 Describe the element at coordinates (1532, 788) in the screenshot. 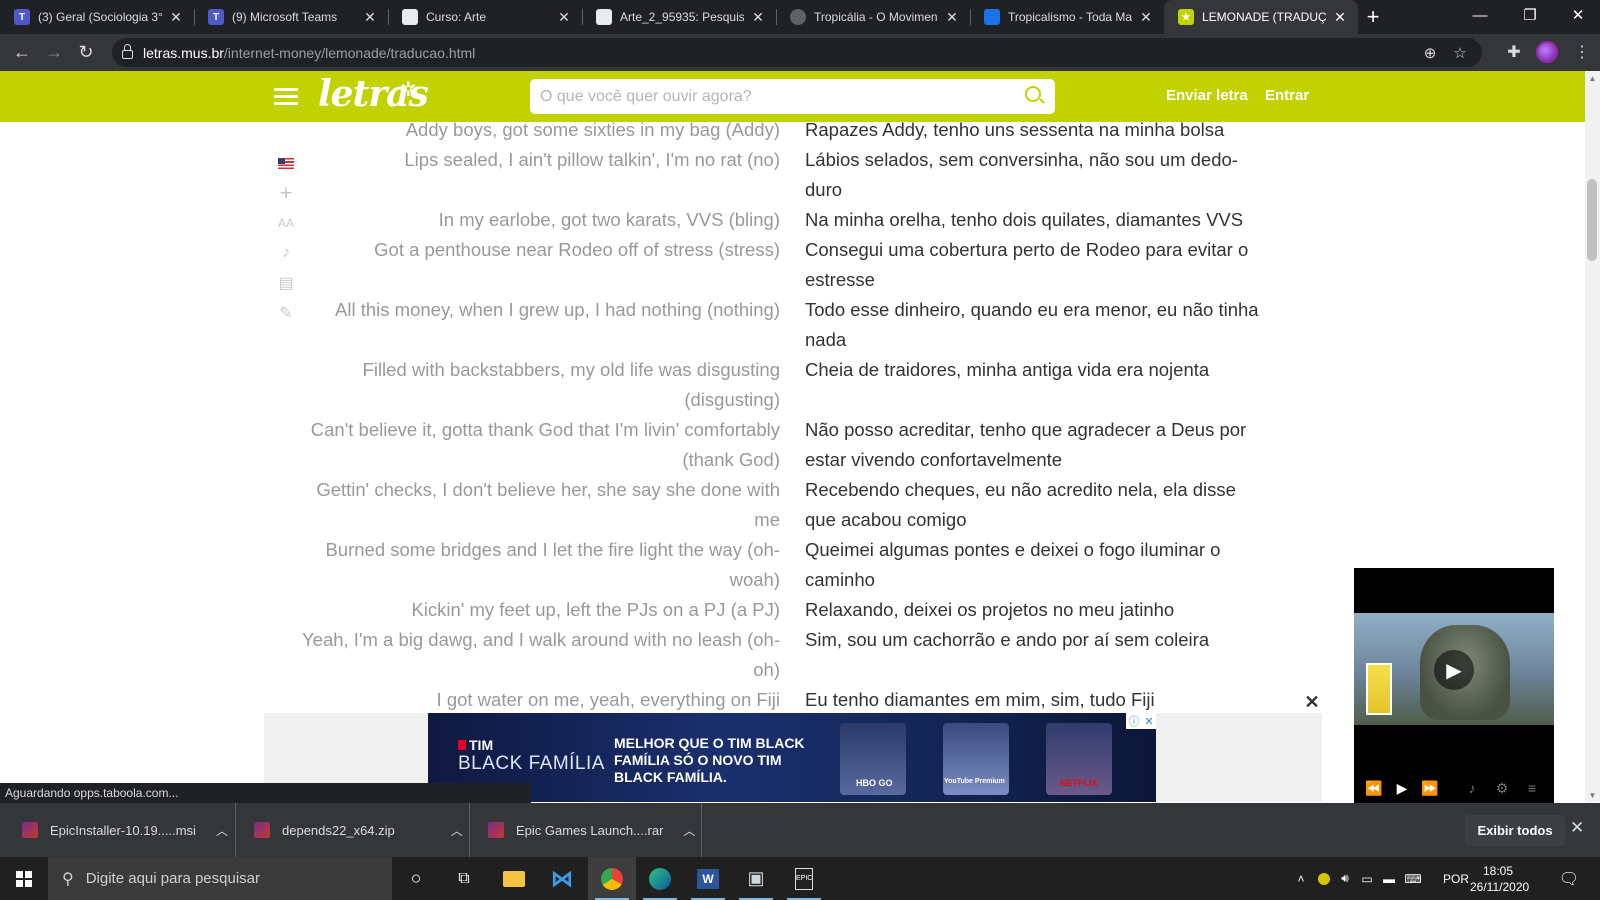

I see `playlist-icon: ≡` at that location.